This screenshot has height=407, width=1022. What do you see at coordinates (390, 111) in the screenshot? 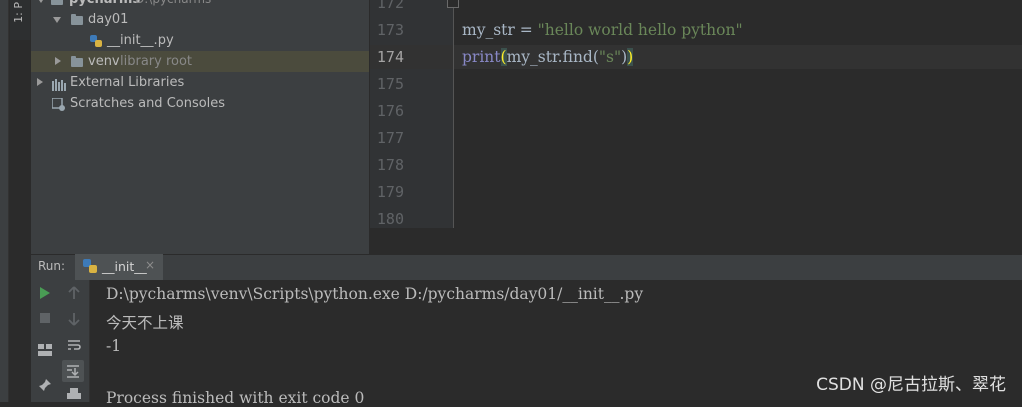
I see `line-number: 176` at bounding box center [390, 111].